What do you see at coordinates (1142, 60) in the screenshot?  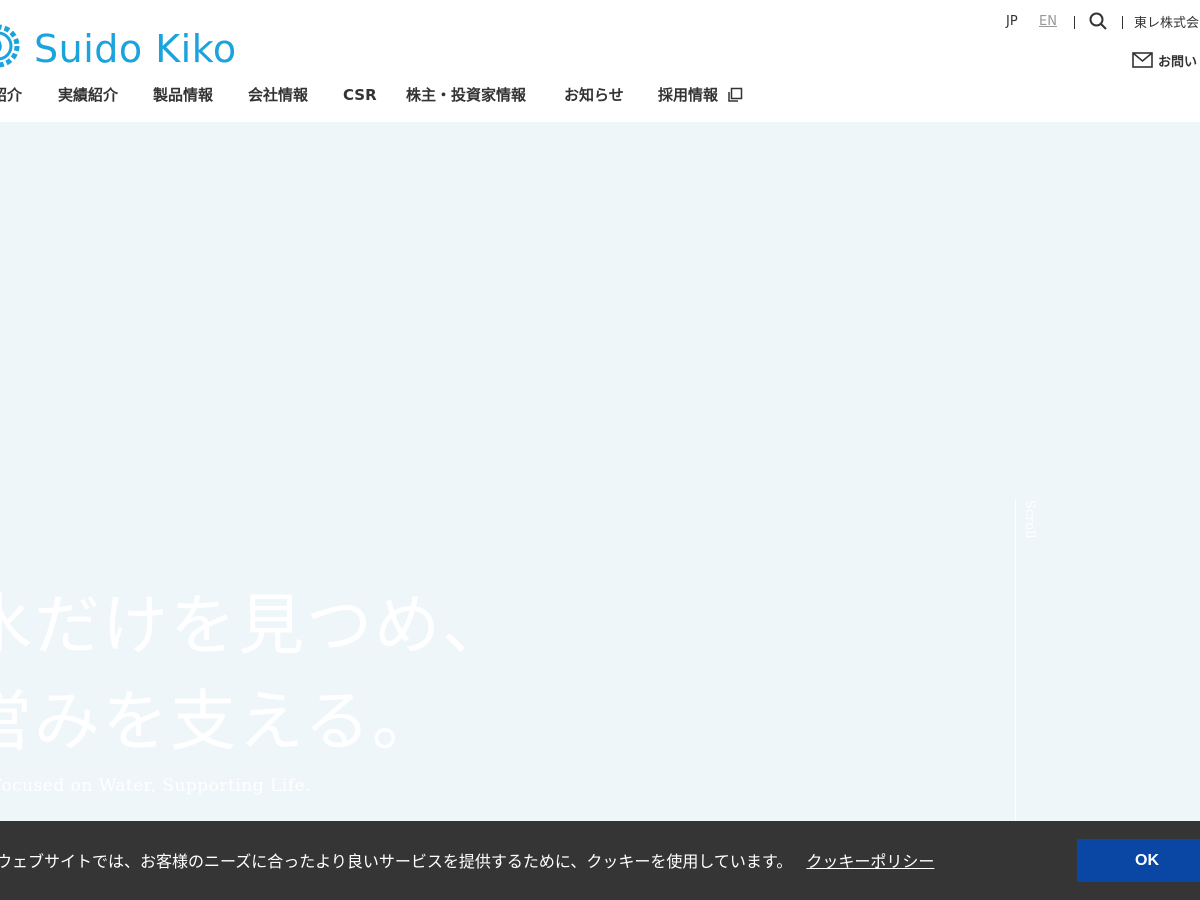 I see `mail-icon` at bounding box center [1142, 60].